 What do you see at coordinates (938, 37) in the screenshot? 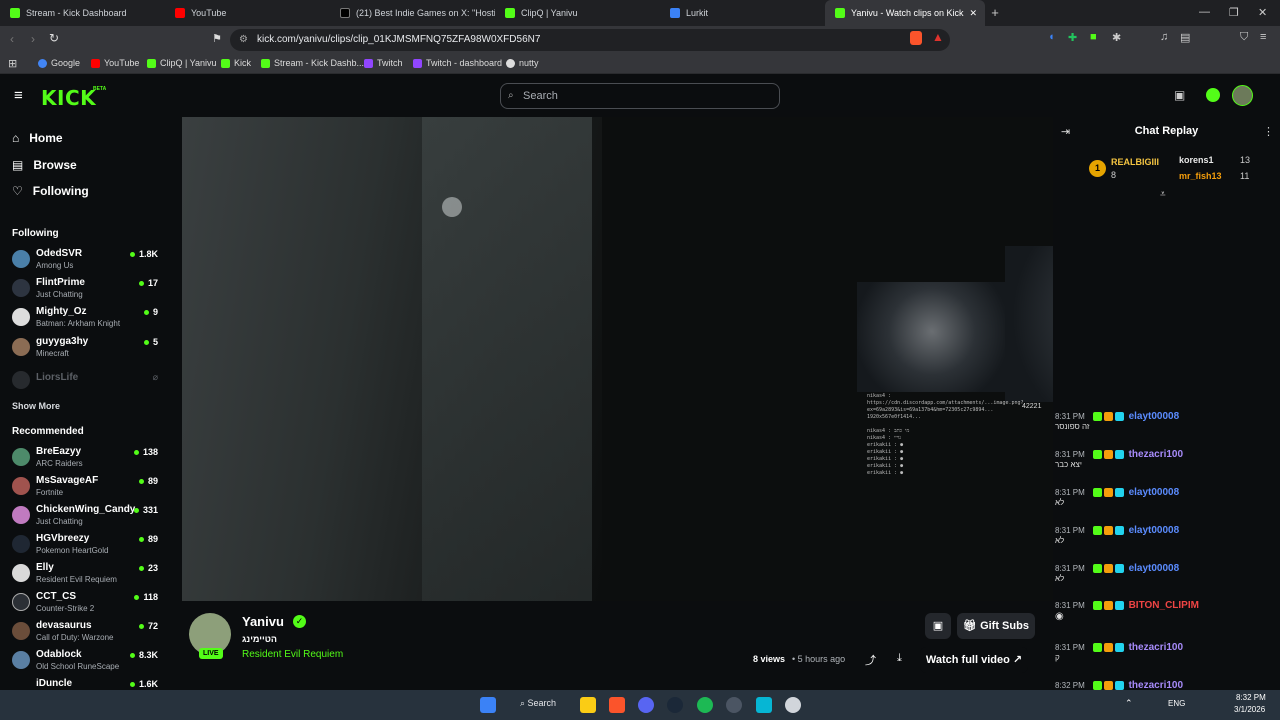
I see `brave-rewards-icon: ▲` at bounding box center [938, 37].